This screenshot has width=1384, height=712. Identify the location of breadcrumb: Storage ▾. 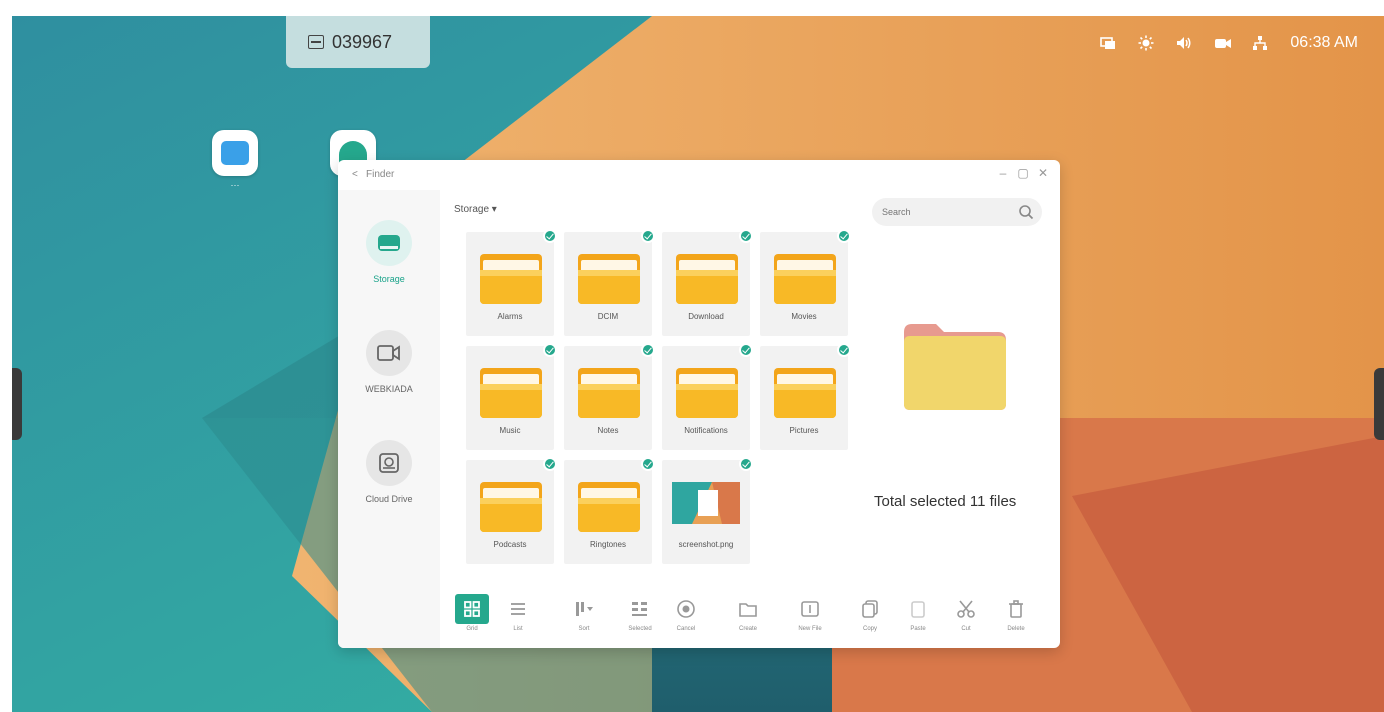
(475, 209).